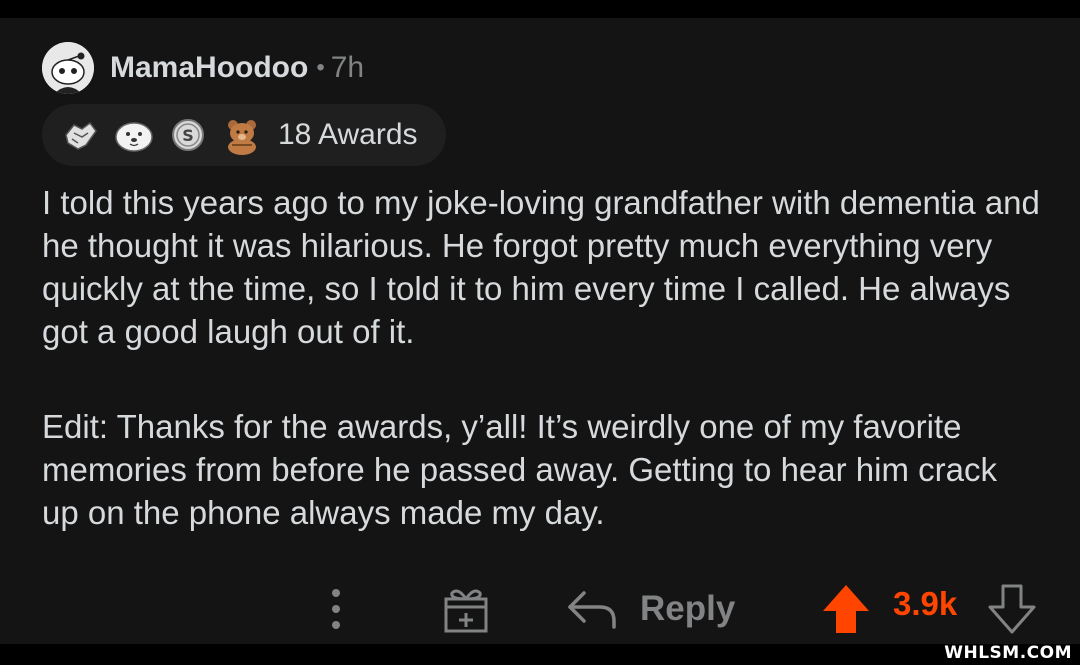  I want to click on reply-button: Reply, so click(650, 609).